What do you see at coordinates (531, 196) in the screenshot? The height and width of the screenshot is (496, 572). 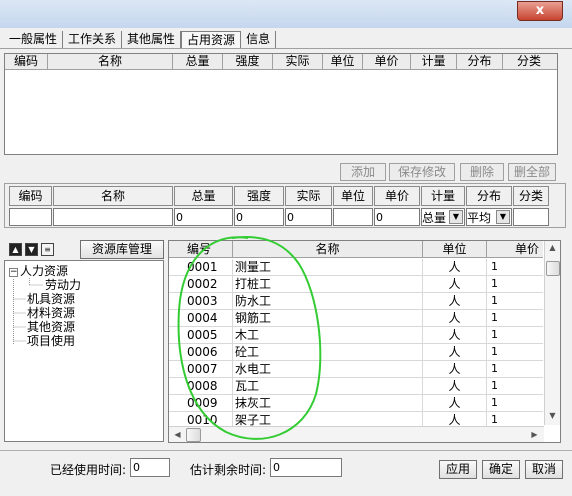 I see `editor-col-category: 分类` at bounding box center [531, 196].